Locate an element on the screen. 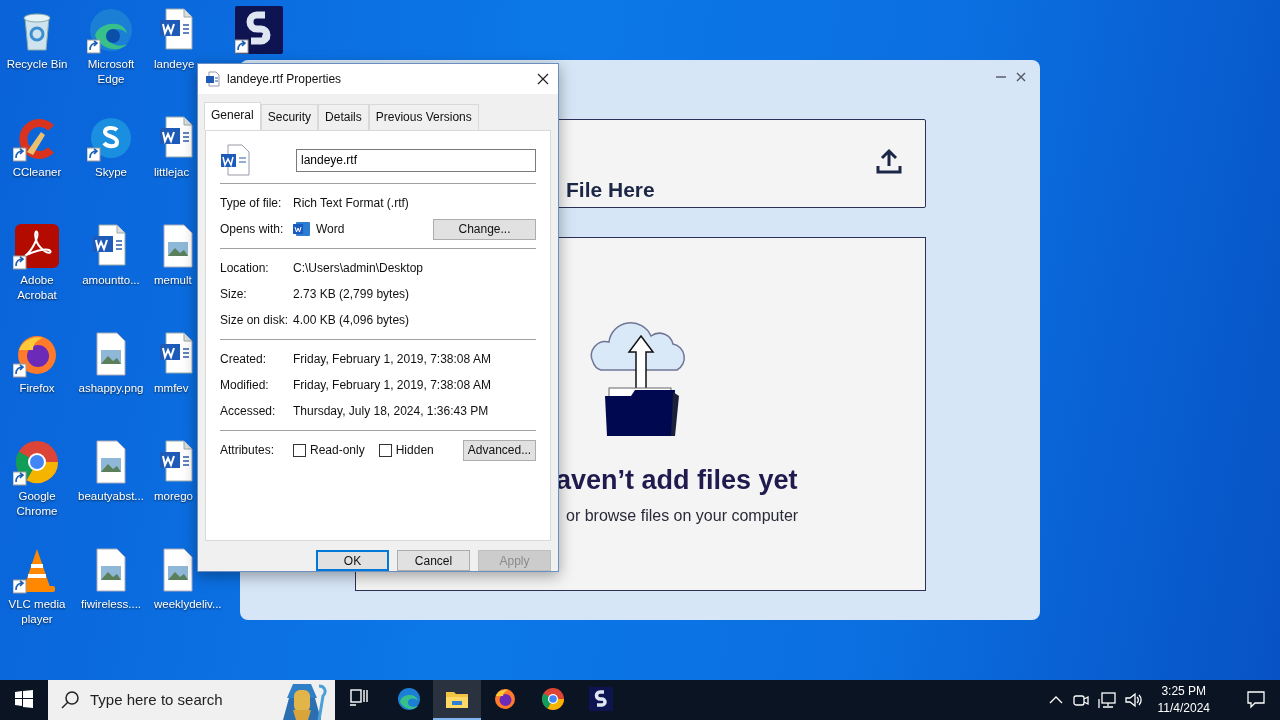 Image resolution: width=1280 pixels, height=720 pixels. pdf-app-icon is located at coordinates (37, 246).